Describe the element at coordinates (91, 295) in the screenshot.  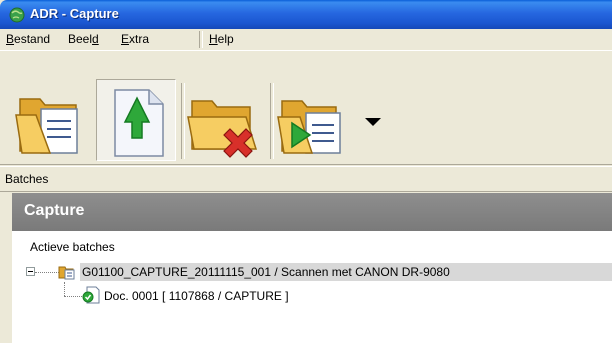
I see `document-check-icon` at that location.